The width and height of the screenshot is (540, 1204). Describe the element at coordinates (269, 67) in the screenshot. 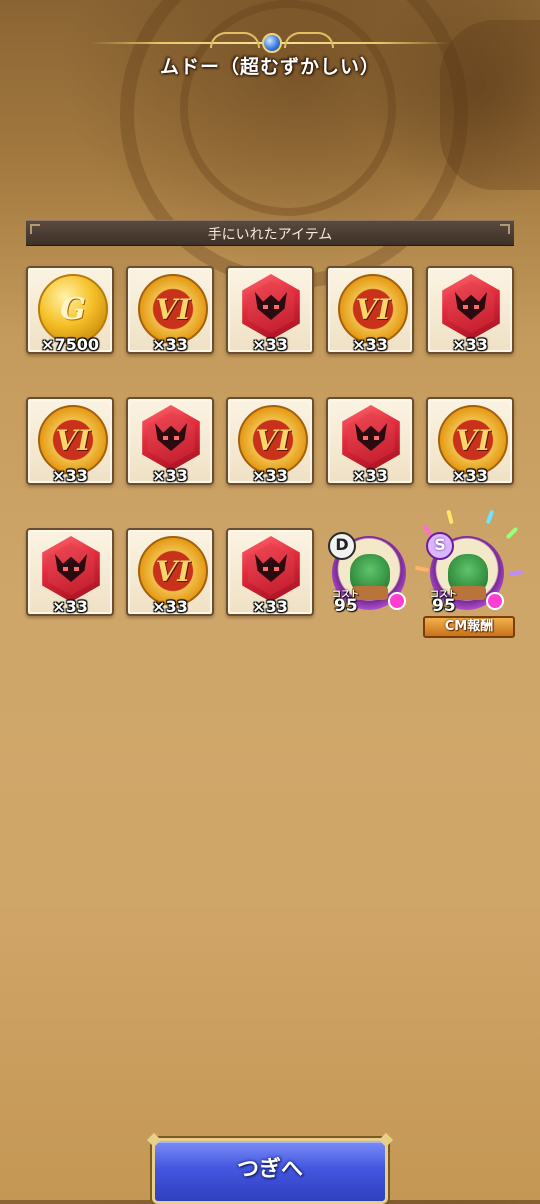

I see `stage-title: ムドー（超むずかしい）` at that location.